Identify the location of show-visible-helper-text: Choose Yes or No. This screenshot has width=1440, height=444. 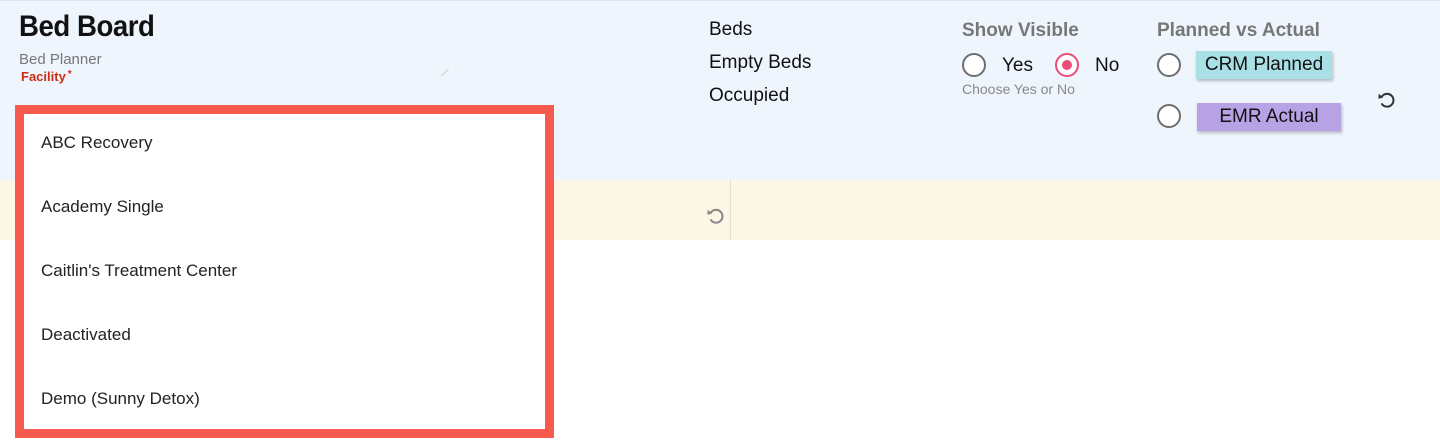
(1018, 89).